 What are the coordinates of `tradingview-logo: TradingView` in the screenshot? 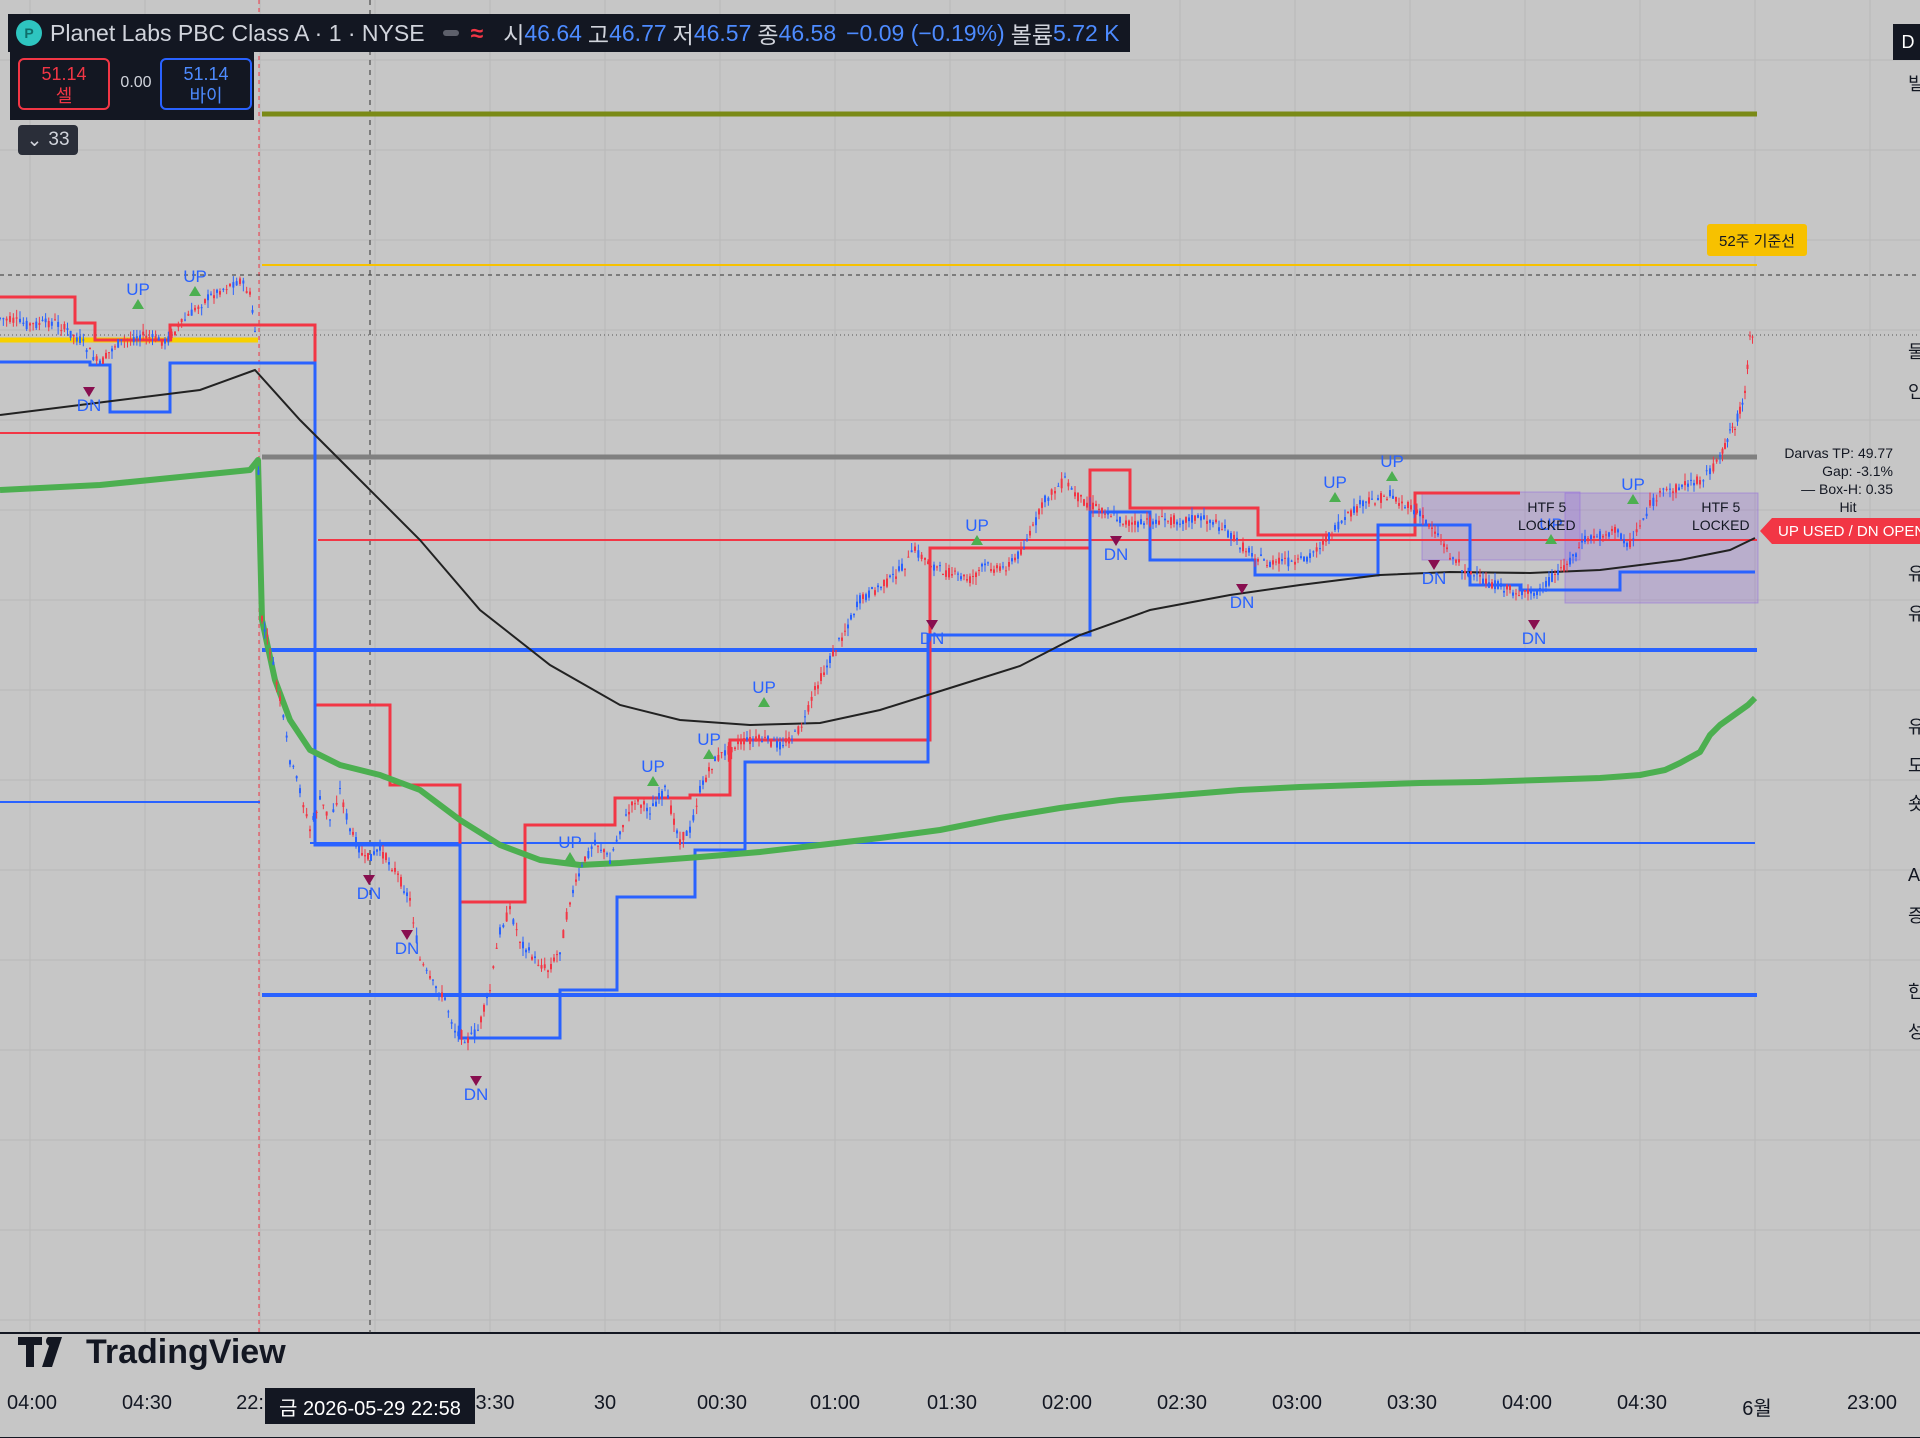 It's located at (152, 1352).